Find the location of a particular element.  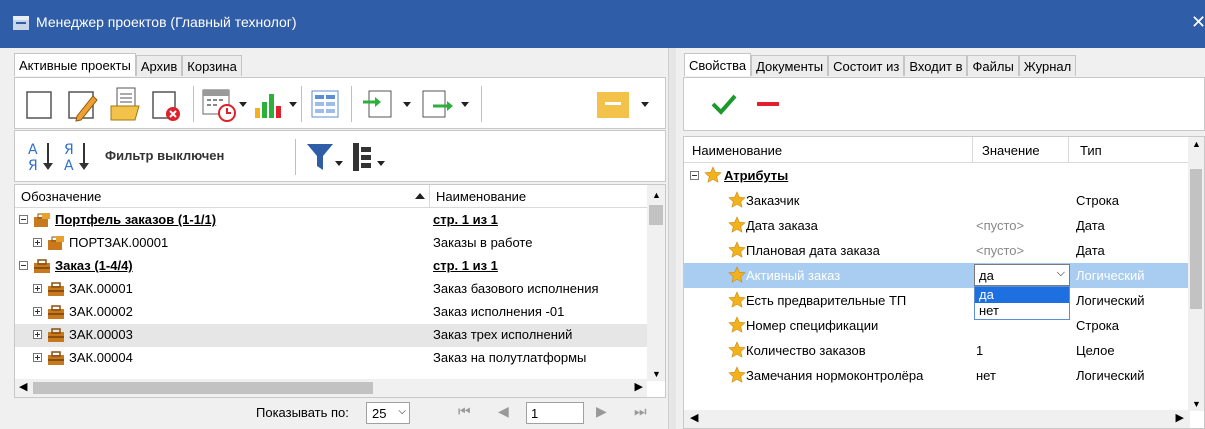

column-designation: Обозначение is located at coordinates (61, 196).